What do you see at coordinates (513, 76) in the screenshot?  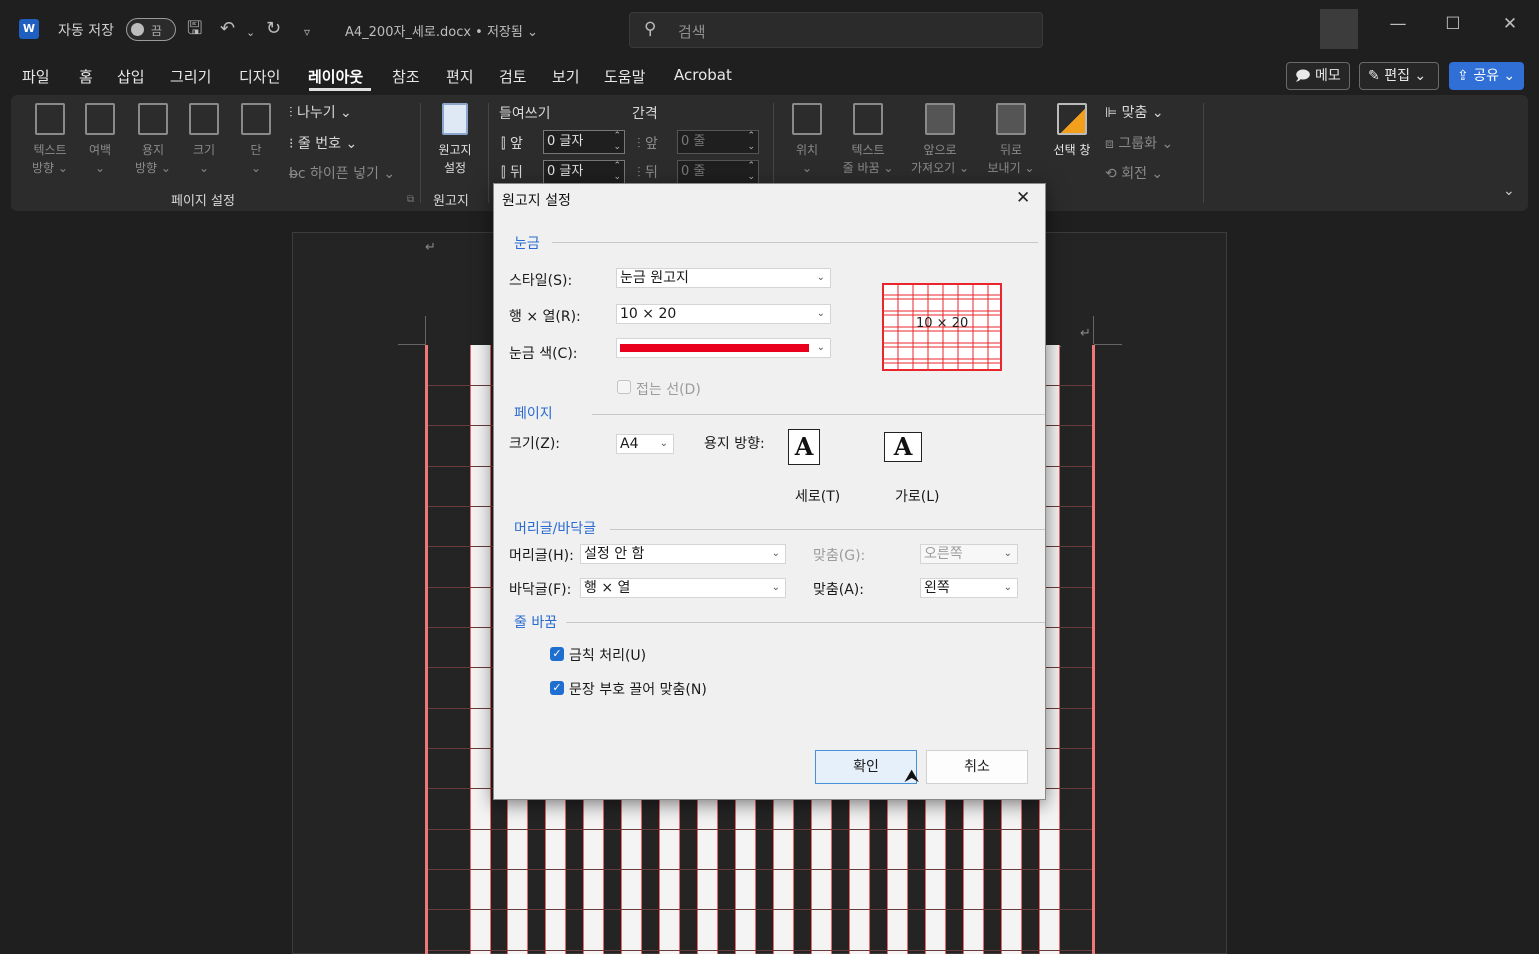 I see `tab-review: 검토` at bounding box center [513, 76].